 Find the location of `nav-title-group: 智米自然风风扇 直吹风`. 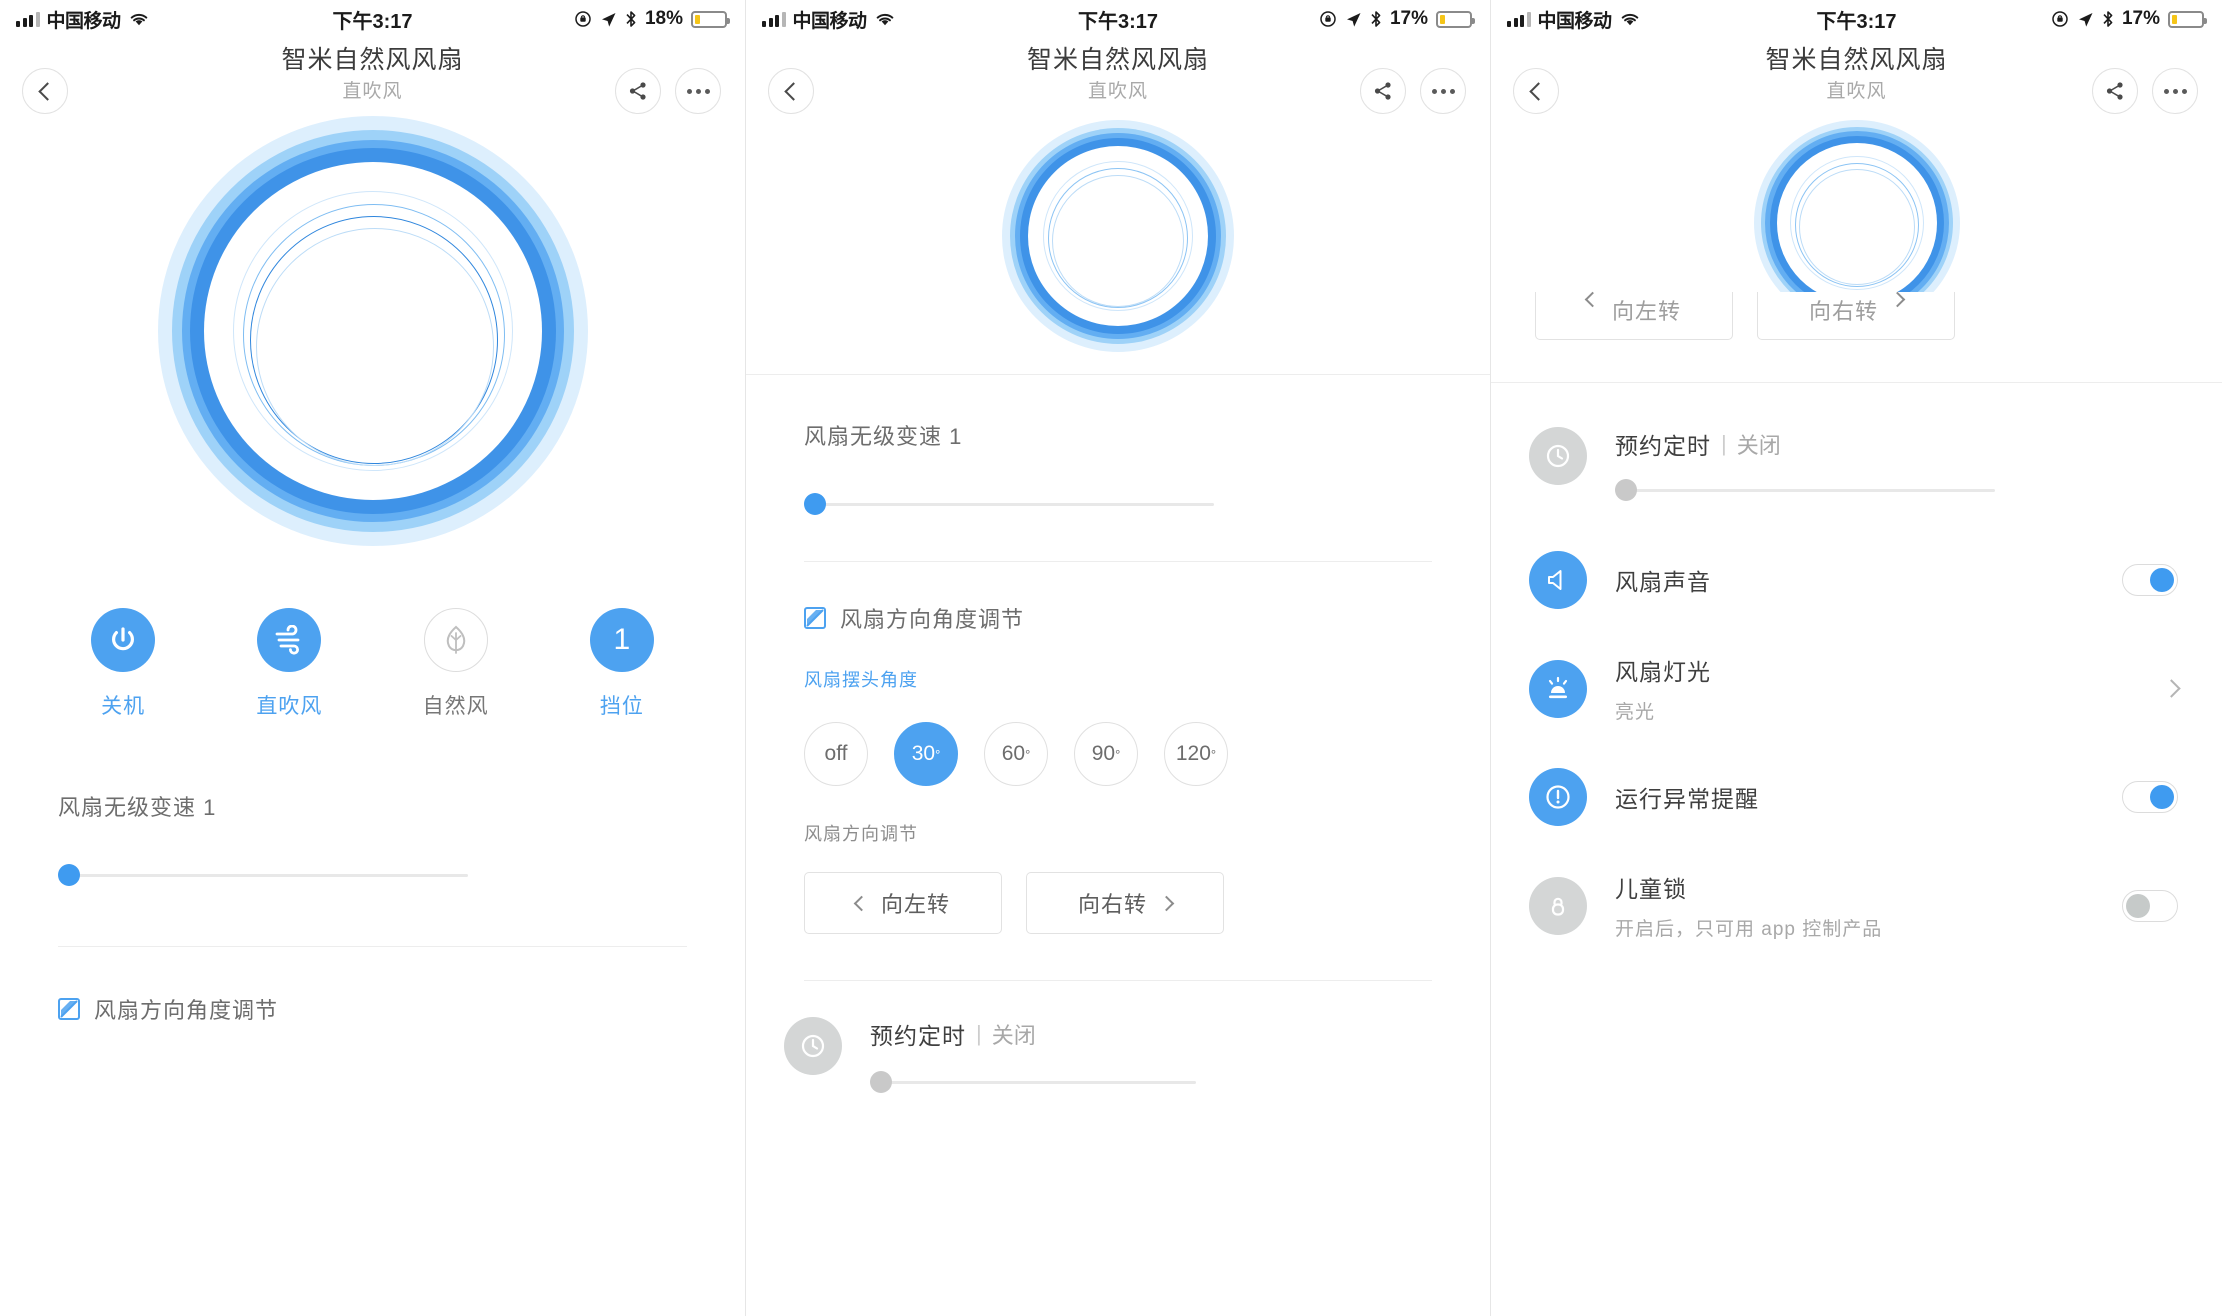

nav-title-group: 智米自然风风扇 直吹风 is located at coordinates (372, 74).